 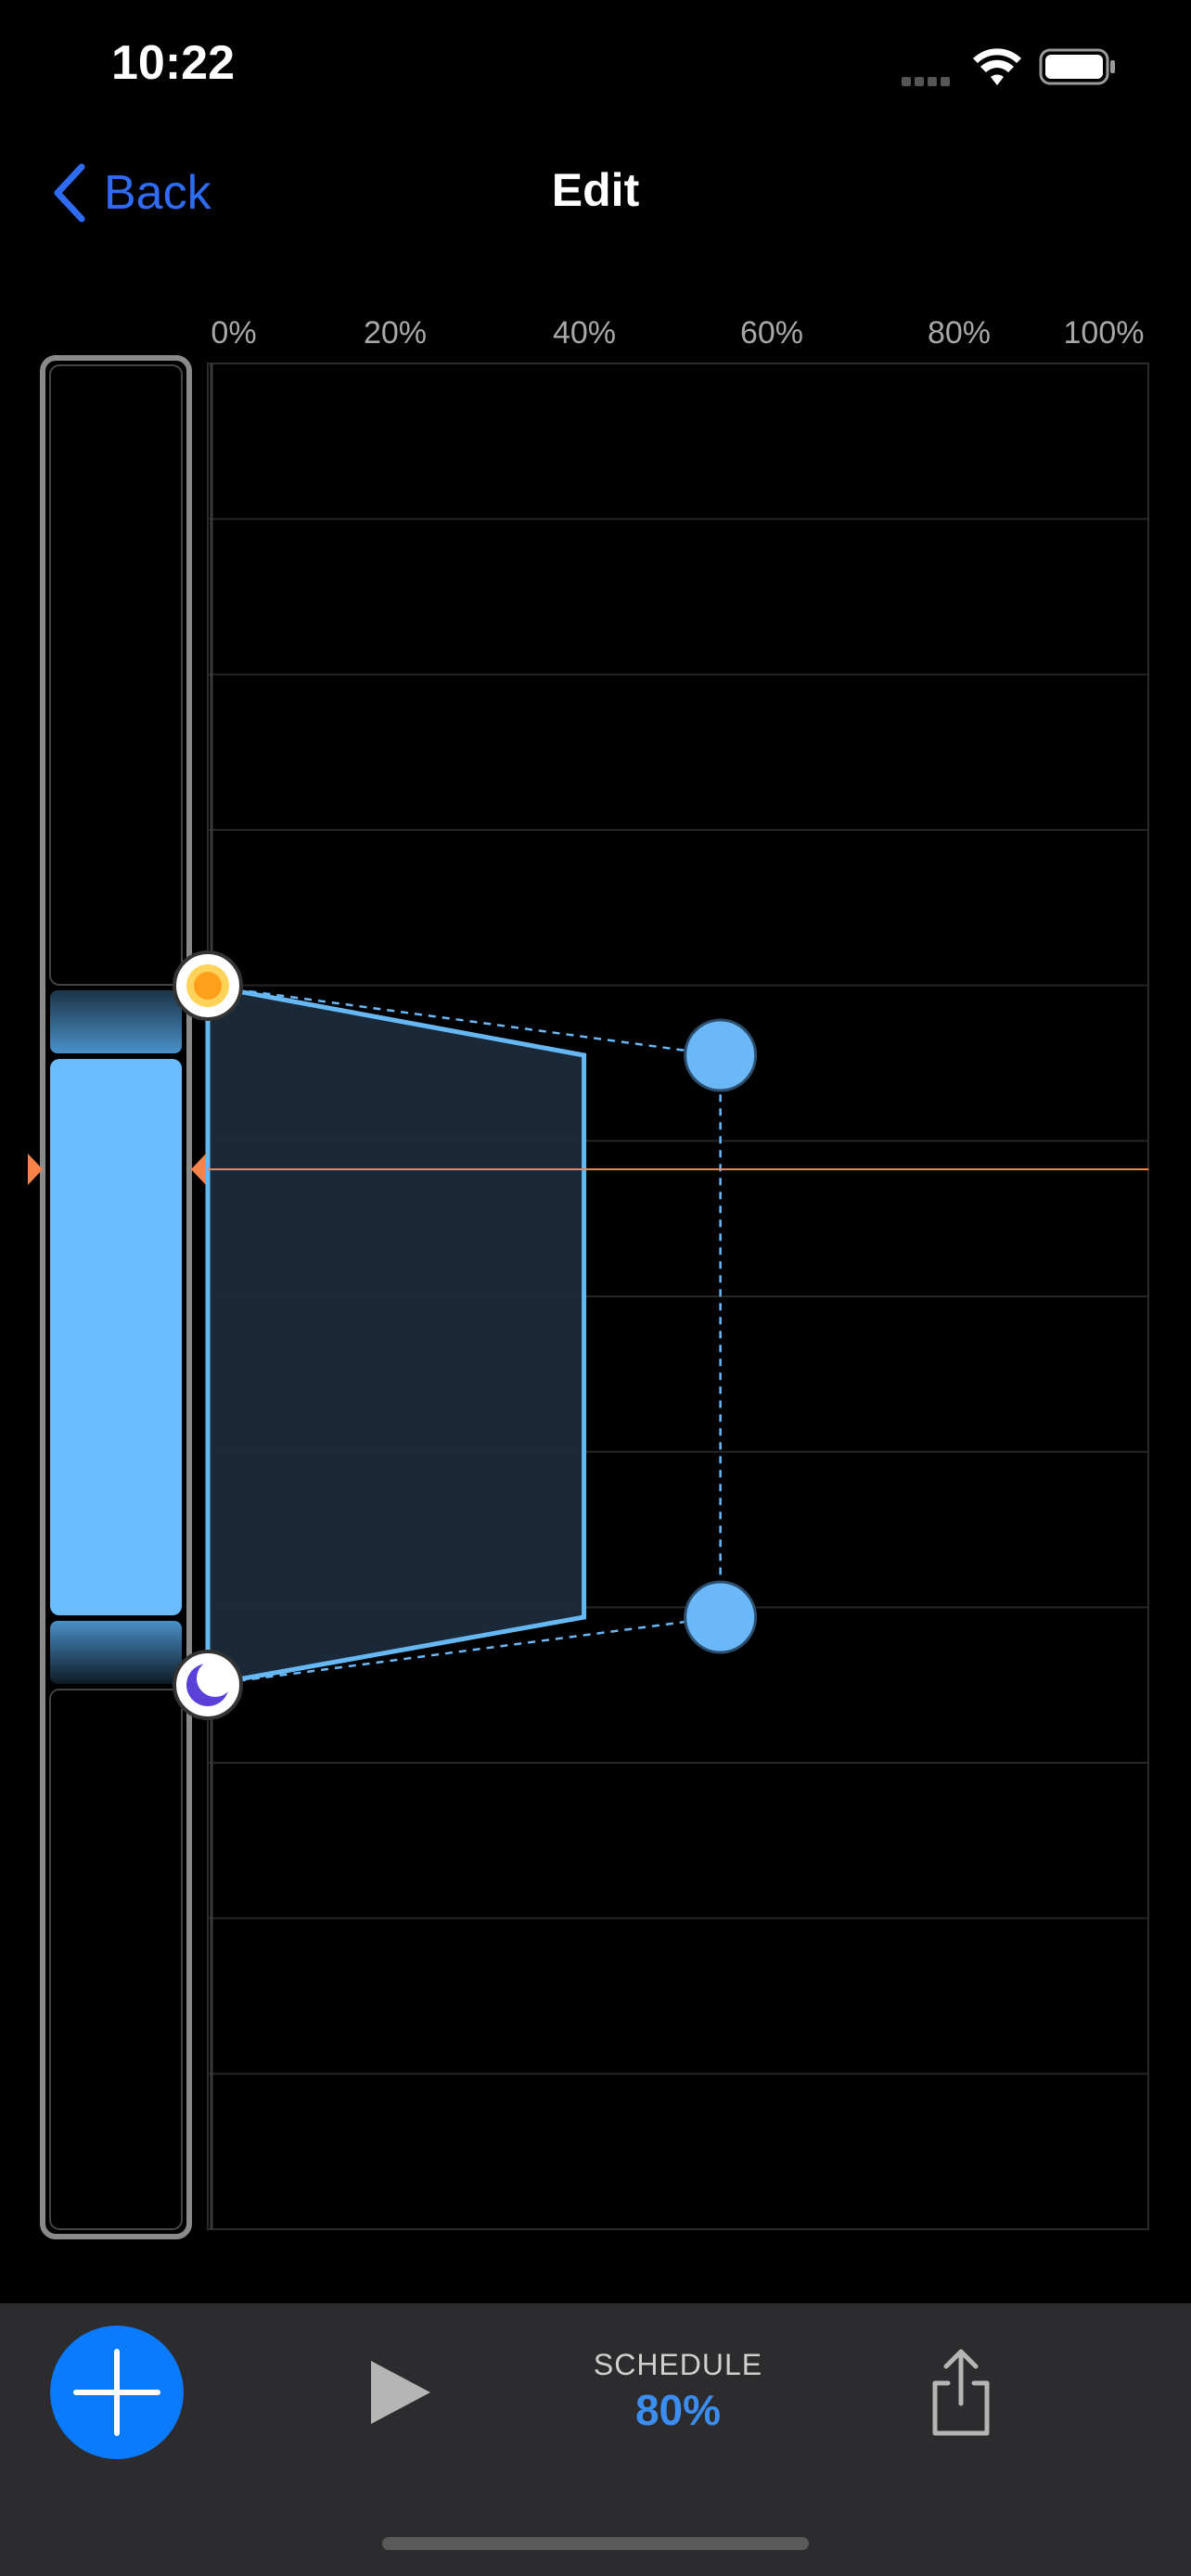 I want to click on transition-segment-top, so click(x=116, y=1022).